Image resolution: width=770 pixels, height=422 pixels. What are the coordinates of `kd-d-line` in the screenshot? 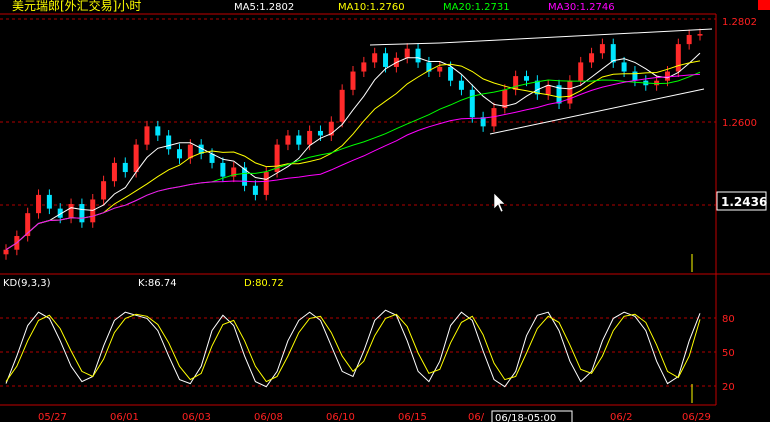 It's located at (353, 348).